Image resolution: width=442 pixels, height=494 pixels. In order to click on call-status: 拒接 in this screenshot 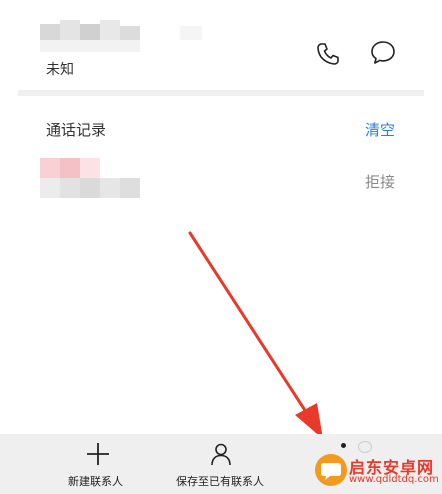, I will do `click(380, 182)`.